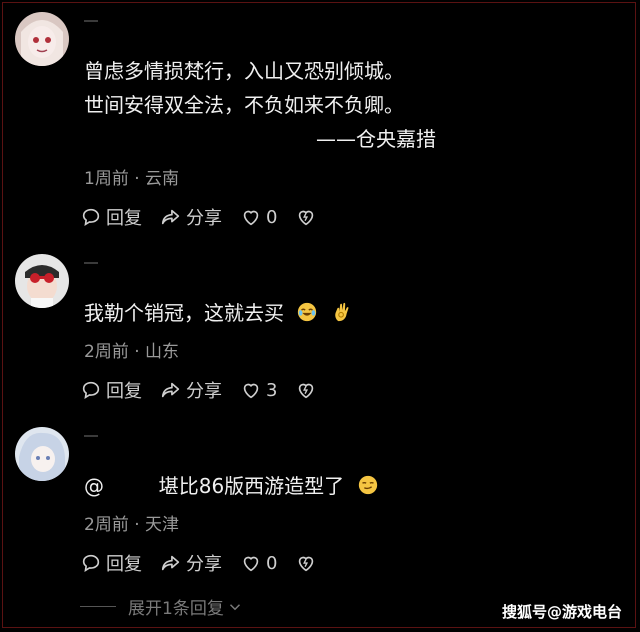 This screenshot has height=632, width=640. I want to click on expand-replies-button: 展开1条回复, so click(162, 606).